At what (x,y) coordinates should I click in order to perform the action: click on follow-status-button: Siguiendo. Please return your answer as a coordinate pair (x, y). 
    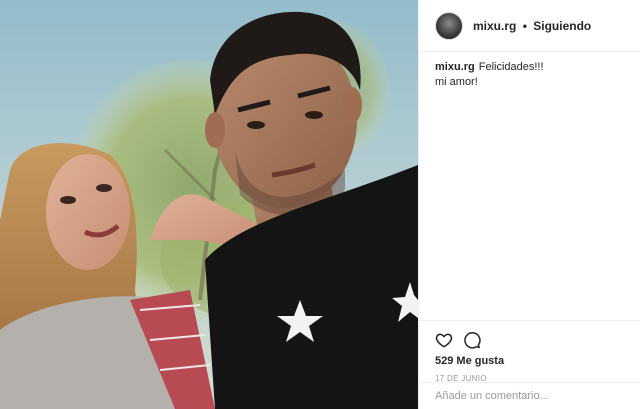
    Looking at the image, I should click on (562, 26).